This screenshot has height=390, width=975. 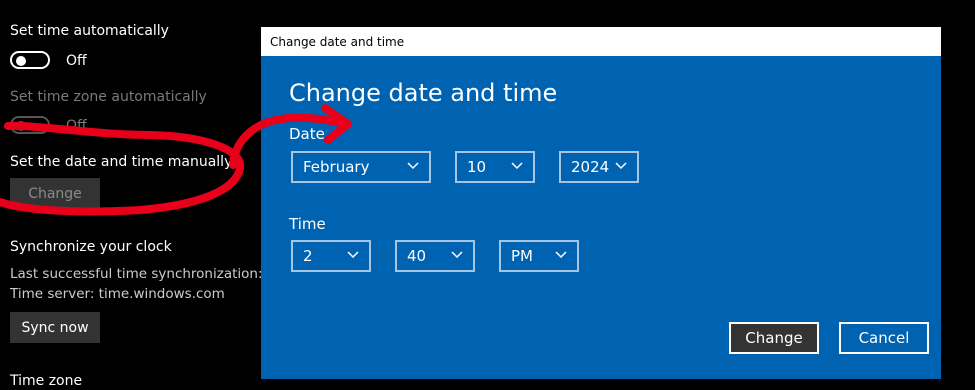 What do you see at coordinates (601, 41) in the screenshot?
I see `dialog-titlebar: Change date and time` at bounding box center [601, 41].